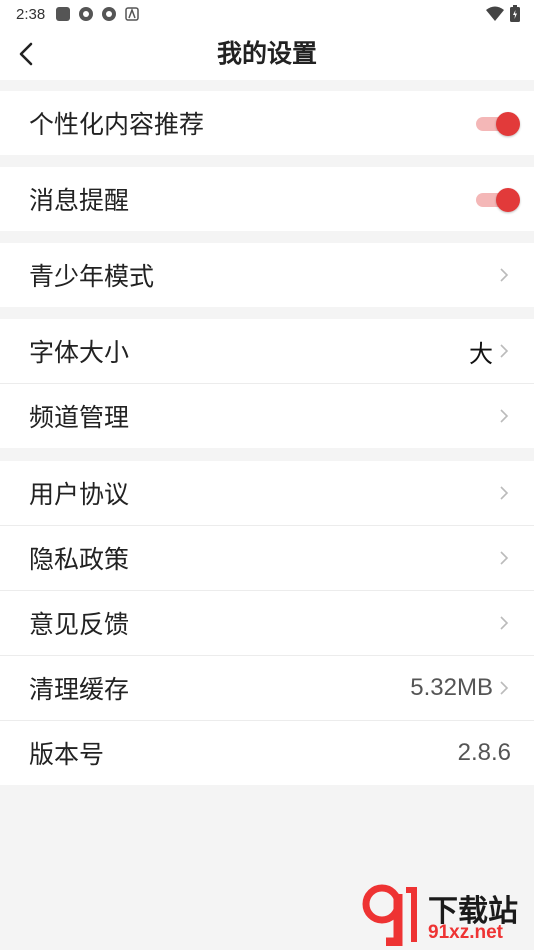  I want to click on setting-label: 消息提醒, so click(79, 200).